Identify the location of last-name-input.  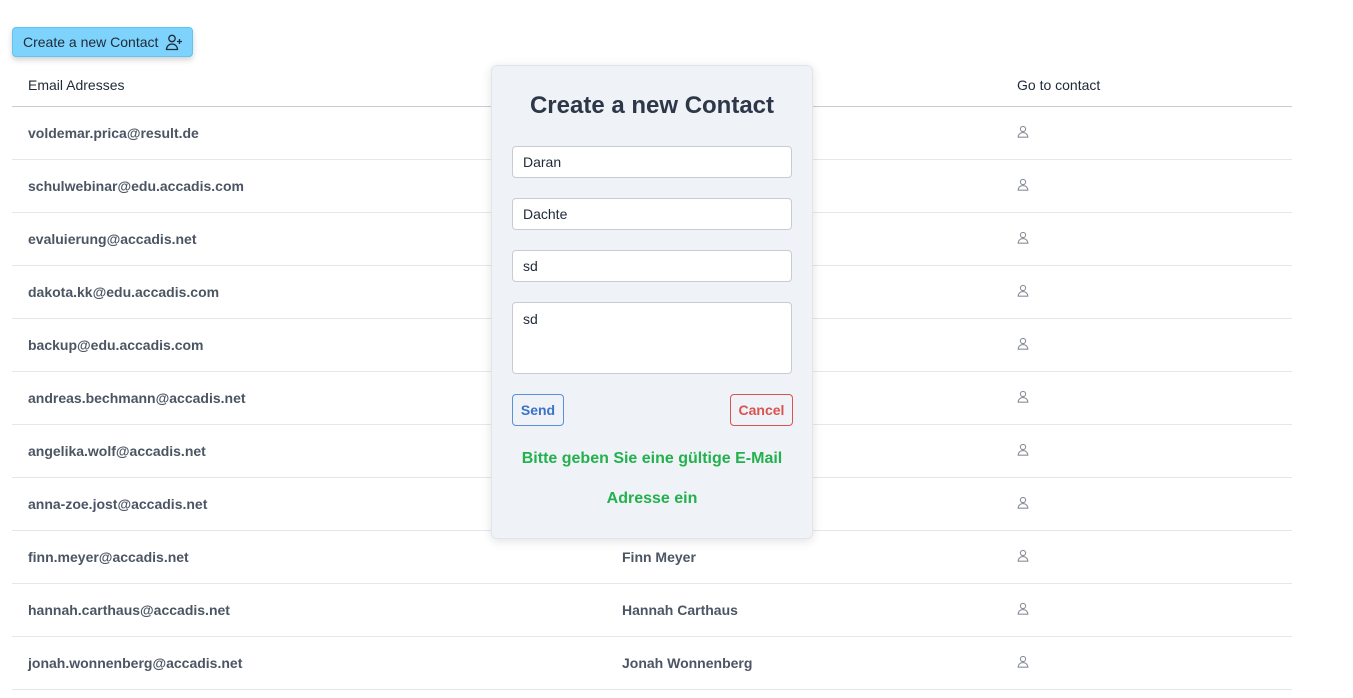
(652, 214).